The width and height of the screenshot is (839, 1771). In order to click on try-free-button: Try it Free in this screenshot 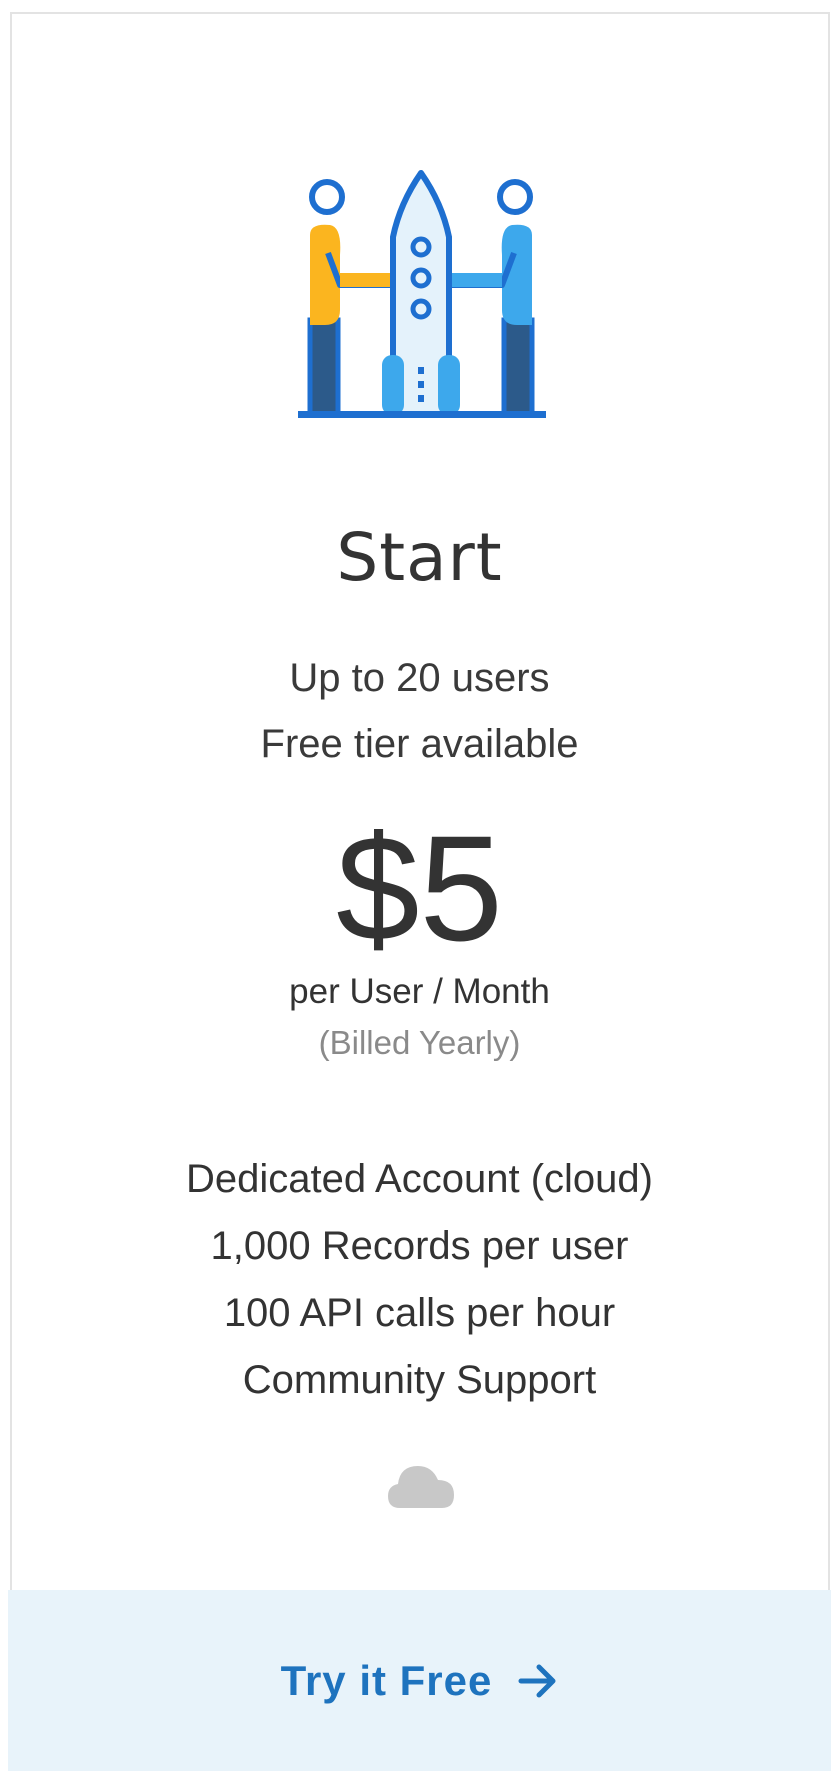, I will do `click(419, 1680)`.